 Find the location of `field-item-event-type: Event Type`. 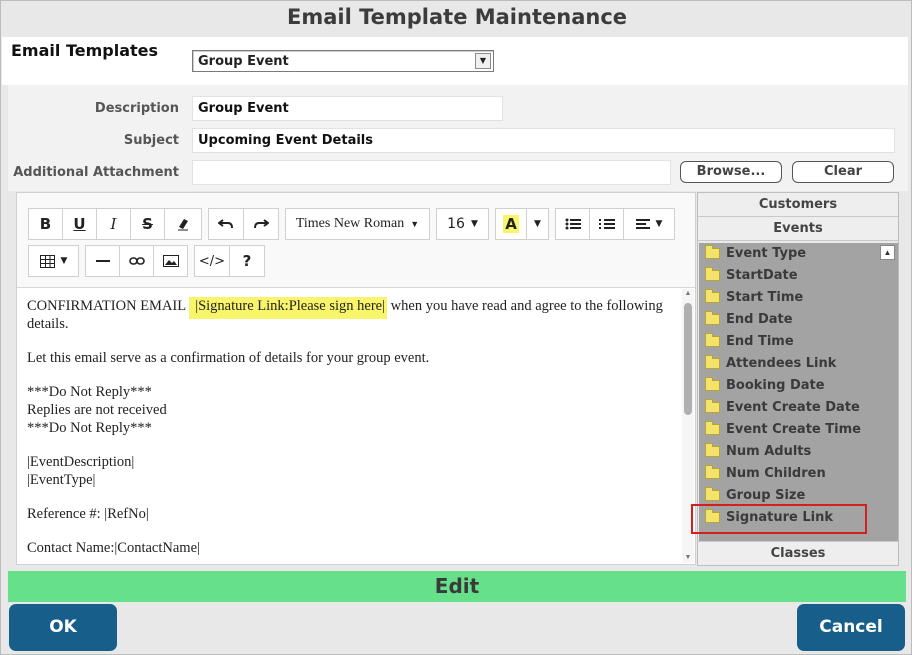

field-item-event-type: Event Type is located at coordinates (755, 253).